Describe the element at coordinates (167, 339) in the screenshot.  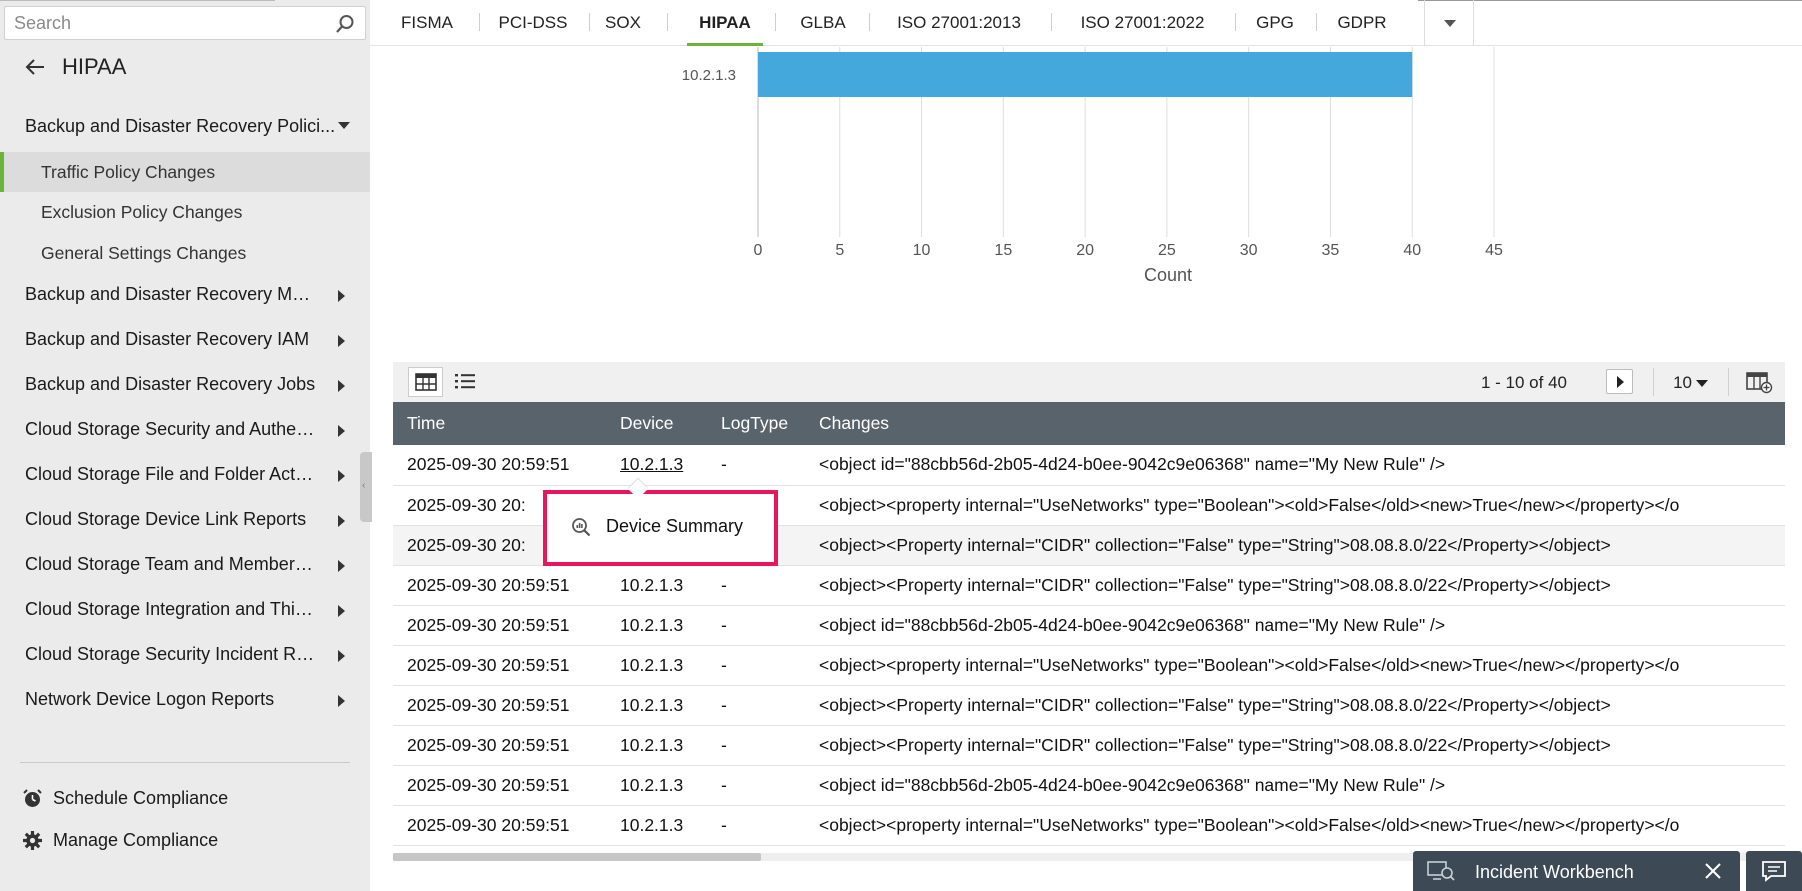
I see `sidebar-item-label: Backup and Disaster Recovery IAM` at that location.